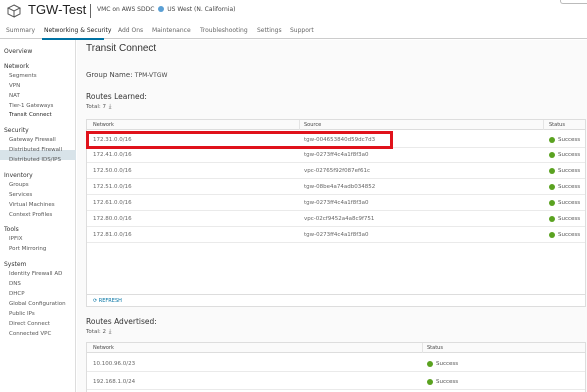  I want to click on sddc-region: US West (N. California), so click(201, 9).